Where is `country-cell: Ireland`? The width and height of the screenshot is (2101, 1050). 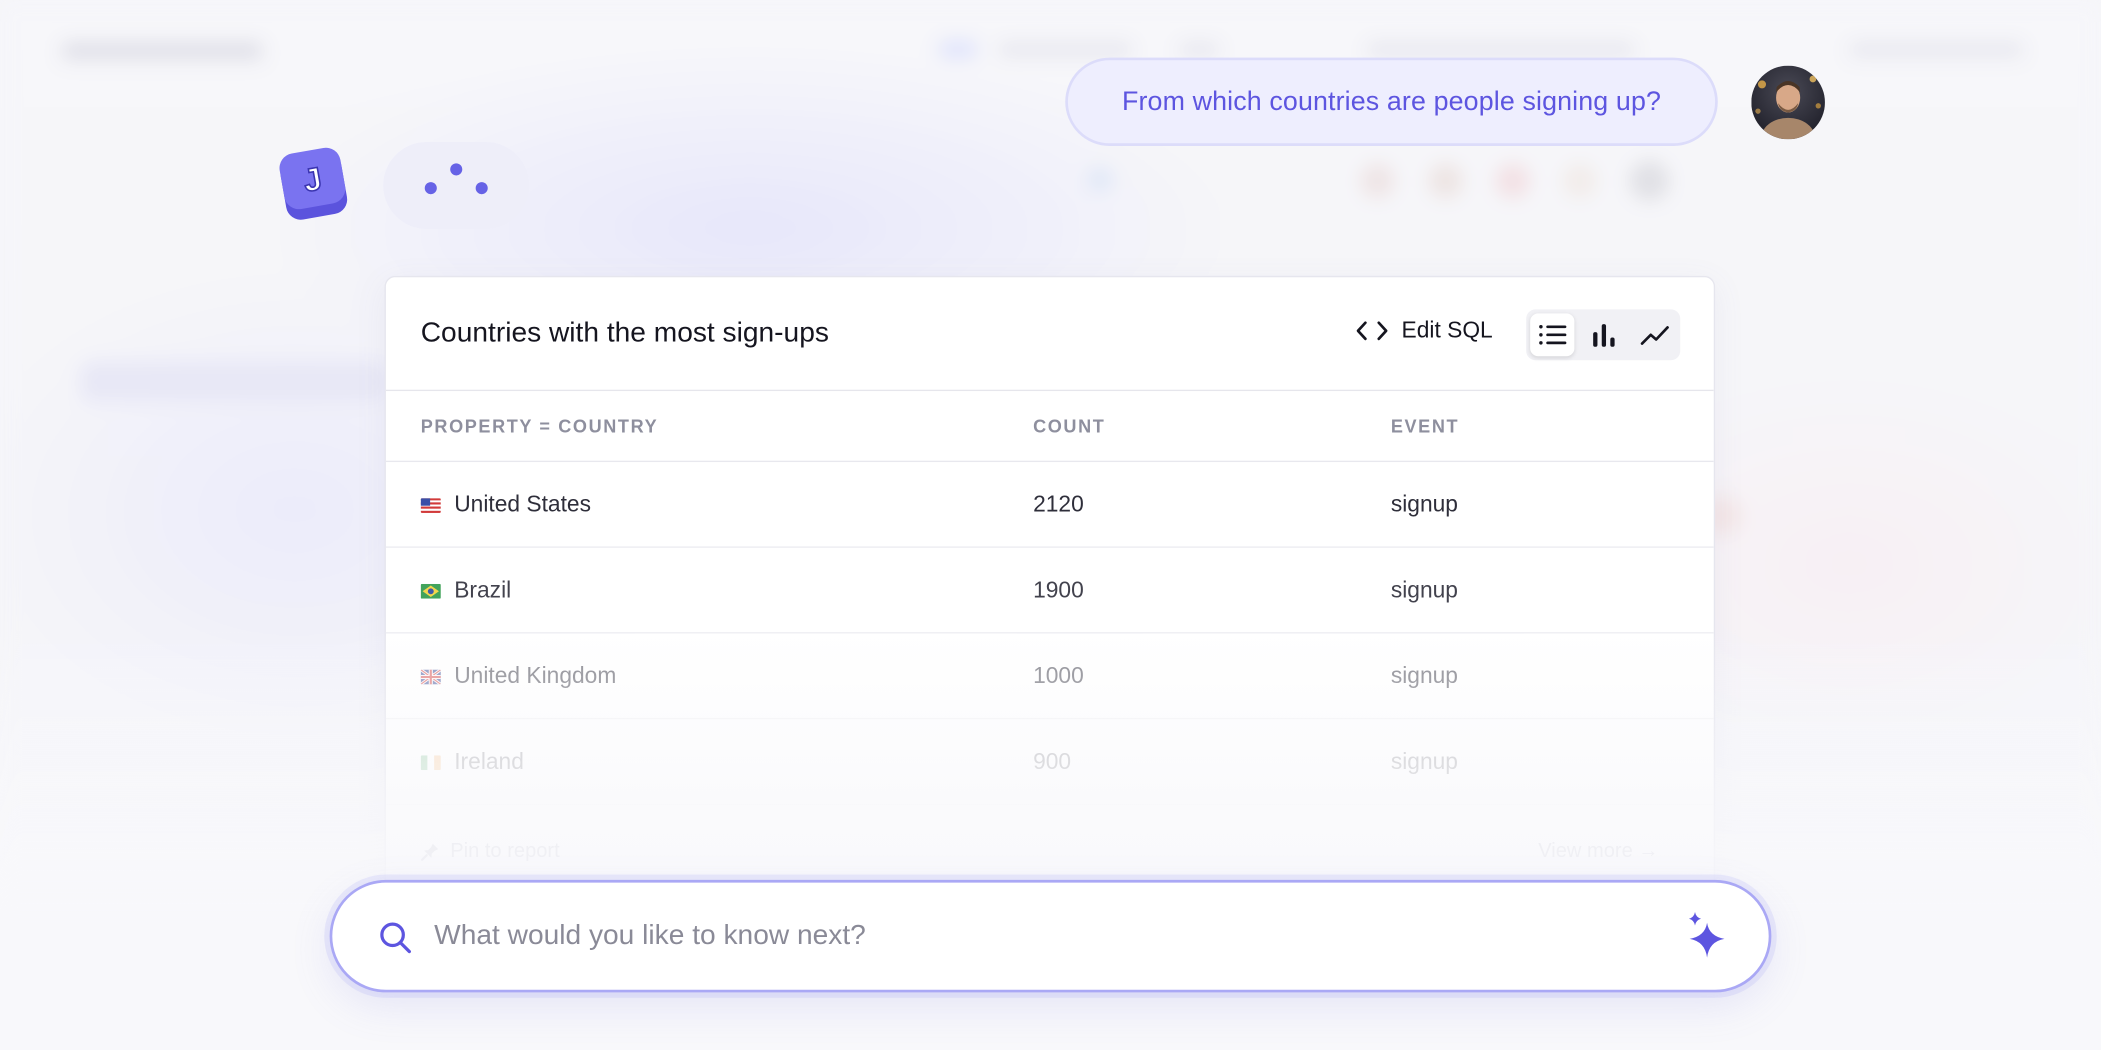 country-cell: Ireland is located at coordinates (472, 762).